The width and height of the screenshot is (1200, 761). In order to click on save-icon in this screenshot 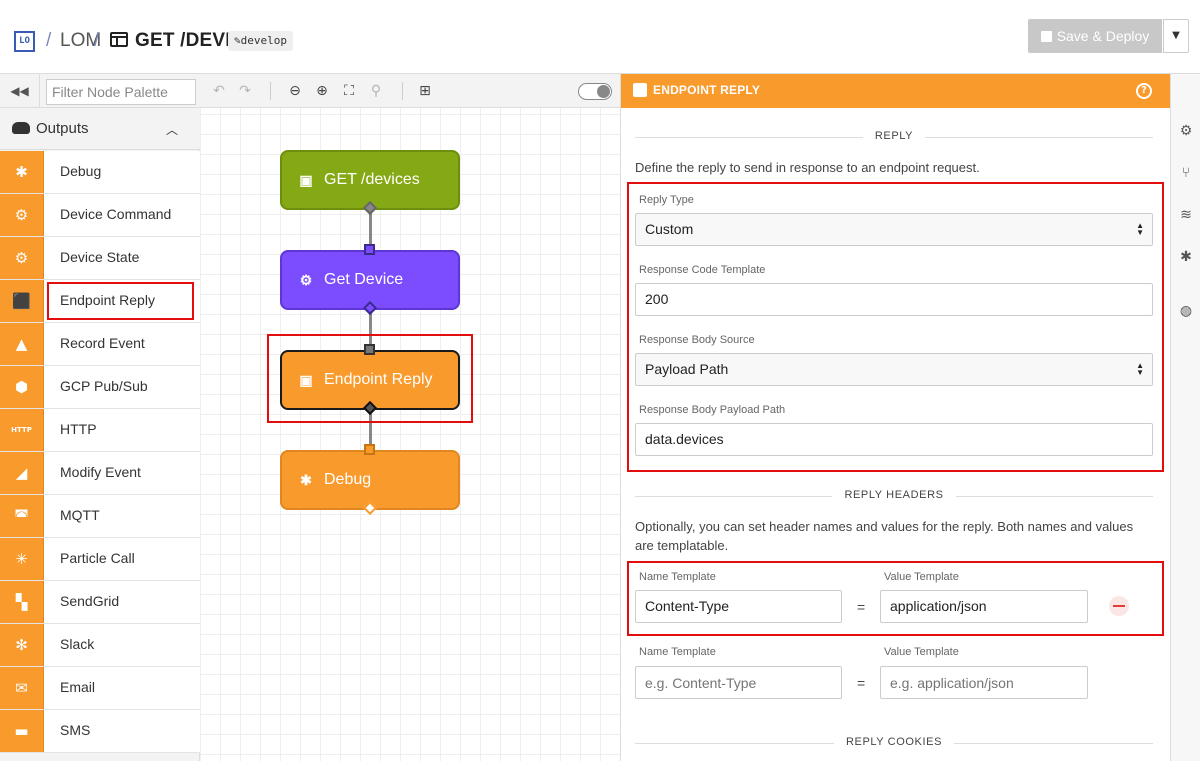, I will do `click(1046, 36)`.